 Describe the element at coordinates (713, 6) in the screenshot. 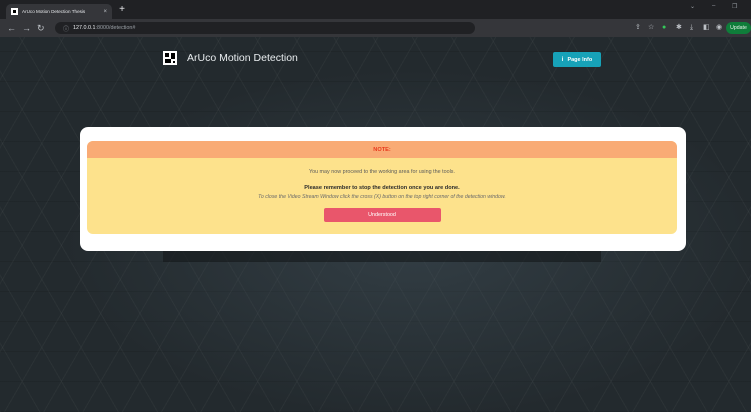

I see `minimize-icon: –` at that location.